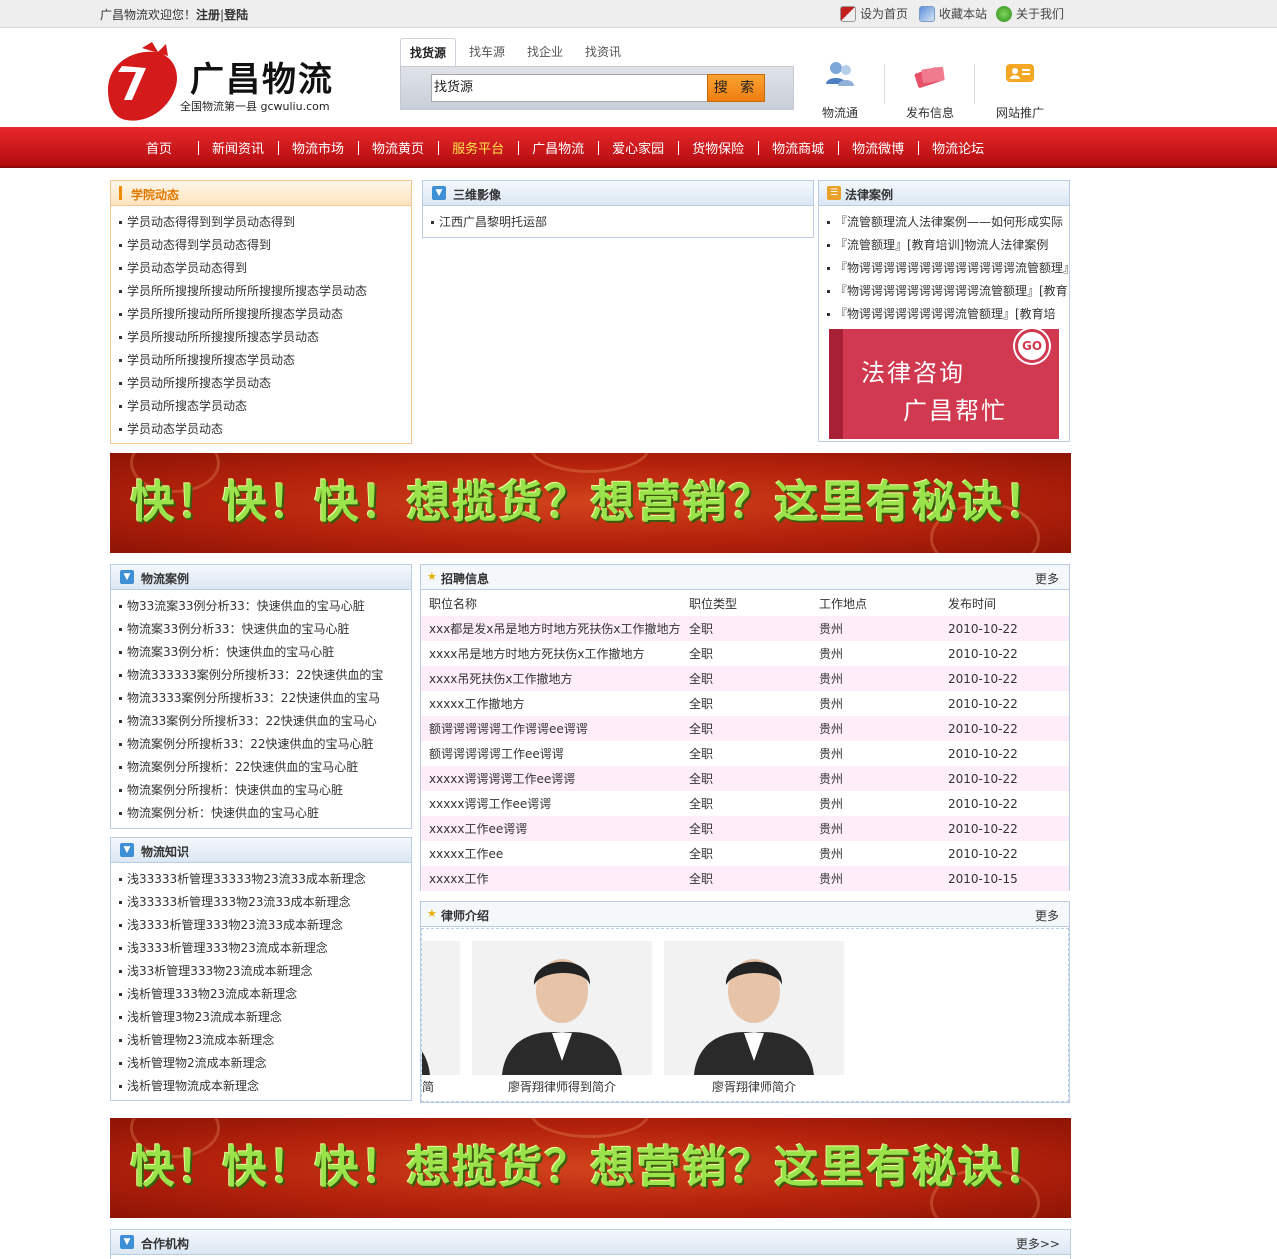  Describe the element at coordinates (265, 721) in the screenshot. I see `list-item: 物流33案例分所搜析33：22快速供血的宝马心` at that location.